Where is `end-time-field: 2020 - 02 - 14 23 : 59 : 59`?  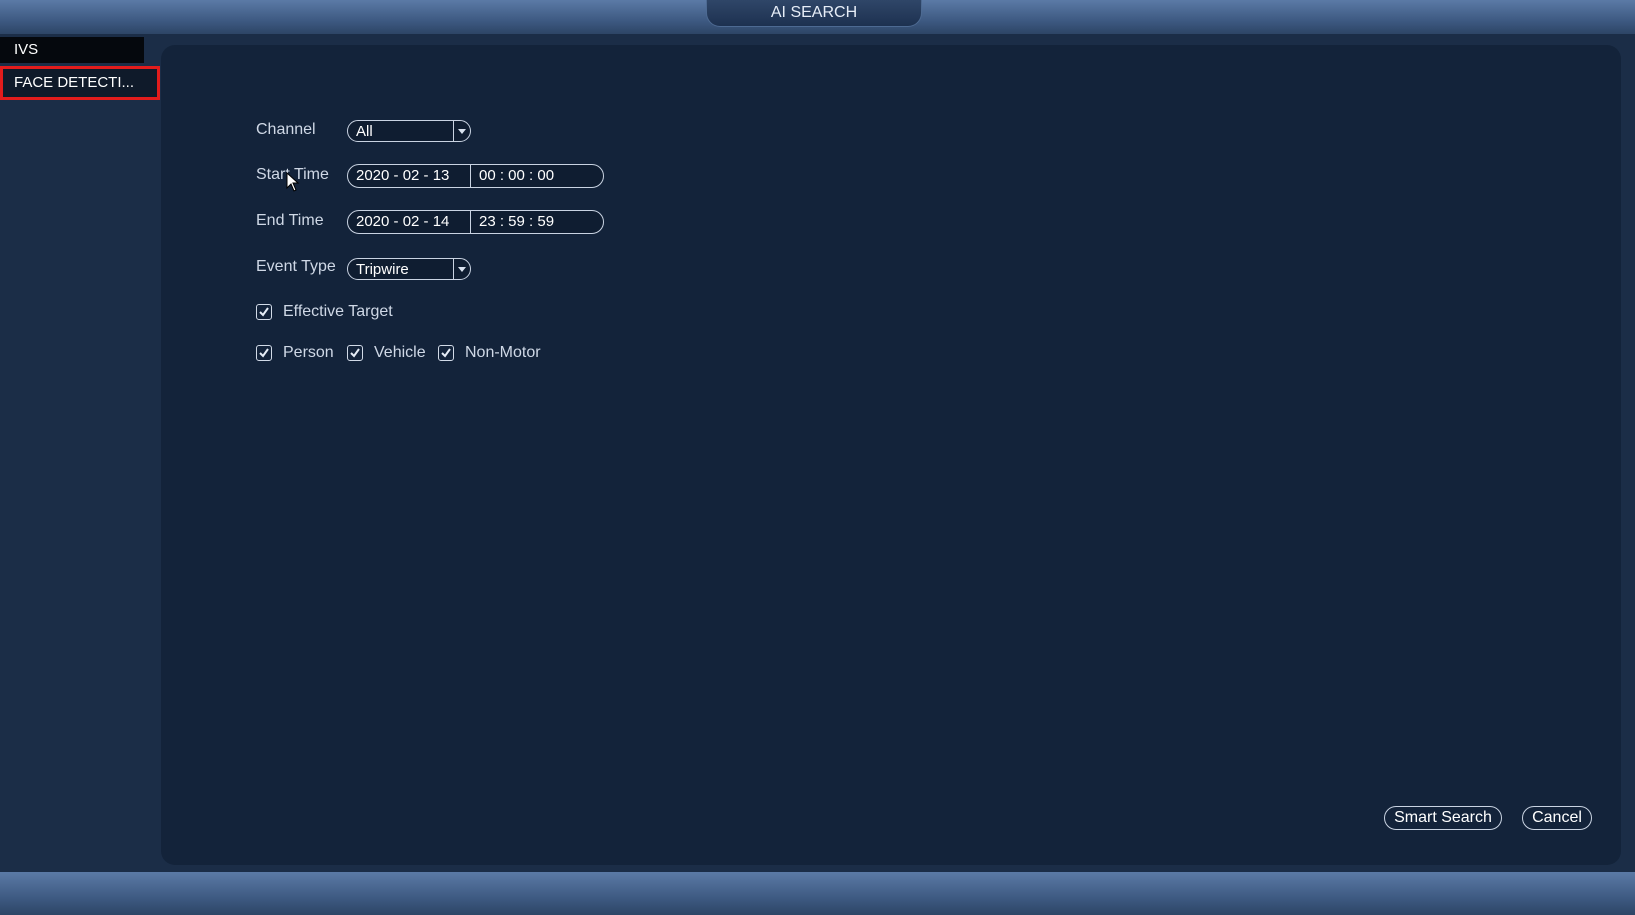 end-time-field: 2020 - 02 - 14 23 : 59 : 59 is located at coordinates (475, 222).